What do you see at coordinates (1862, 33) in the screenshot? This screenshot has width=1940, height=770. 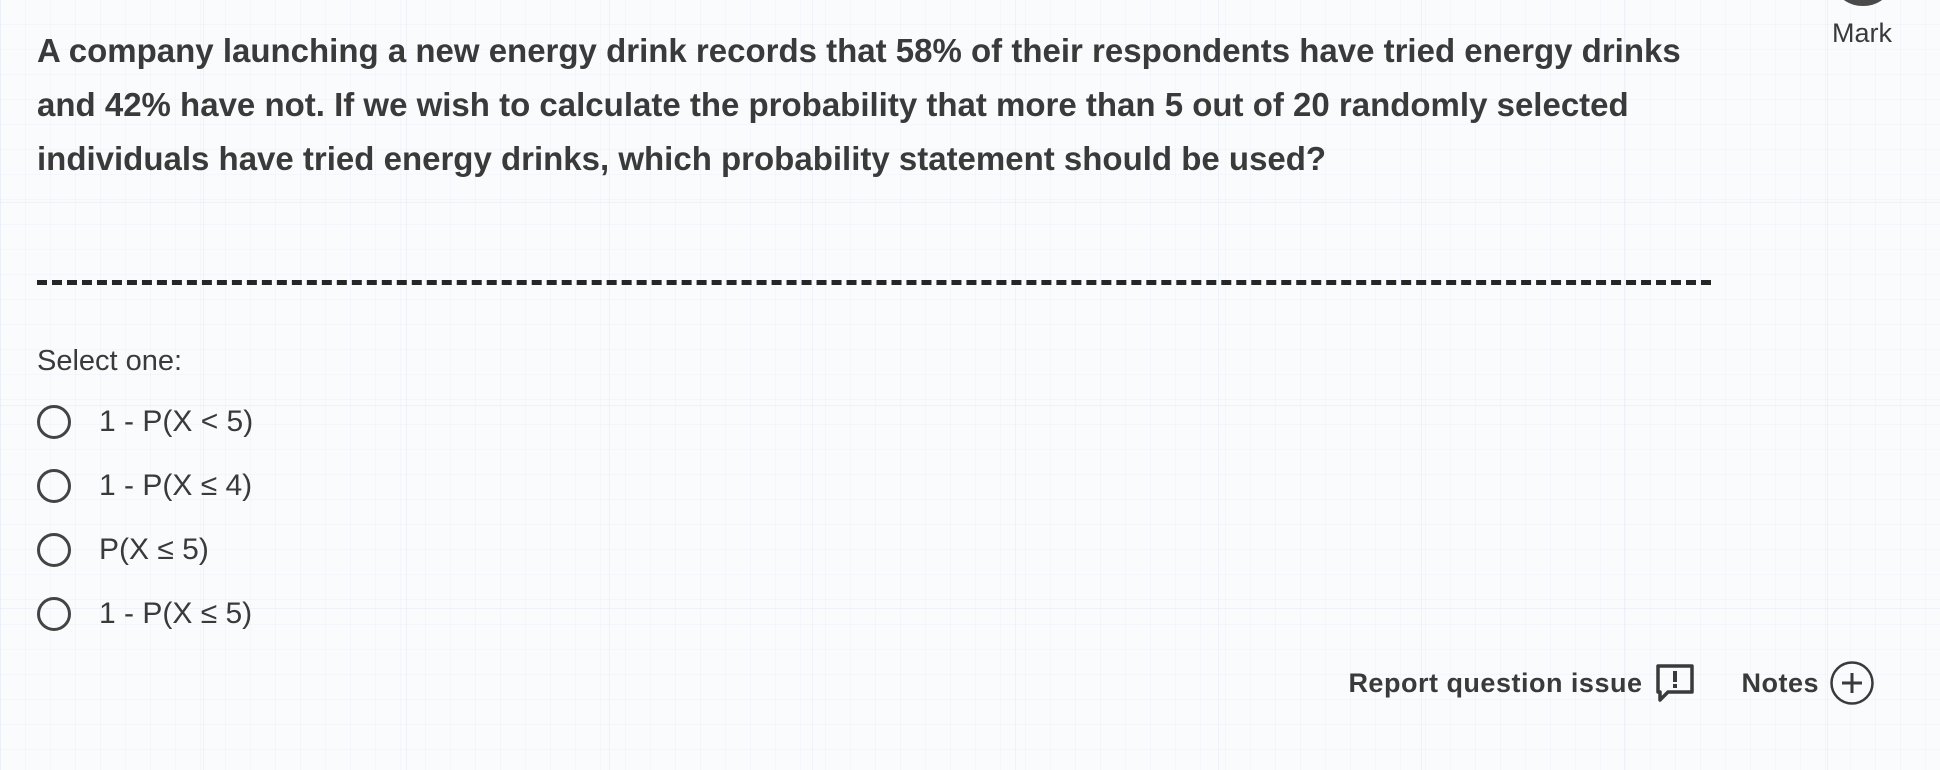 I see `mark-label: Mark` at bounding box center [1862, 33].